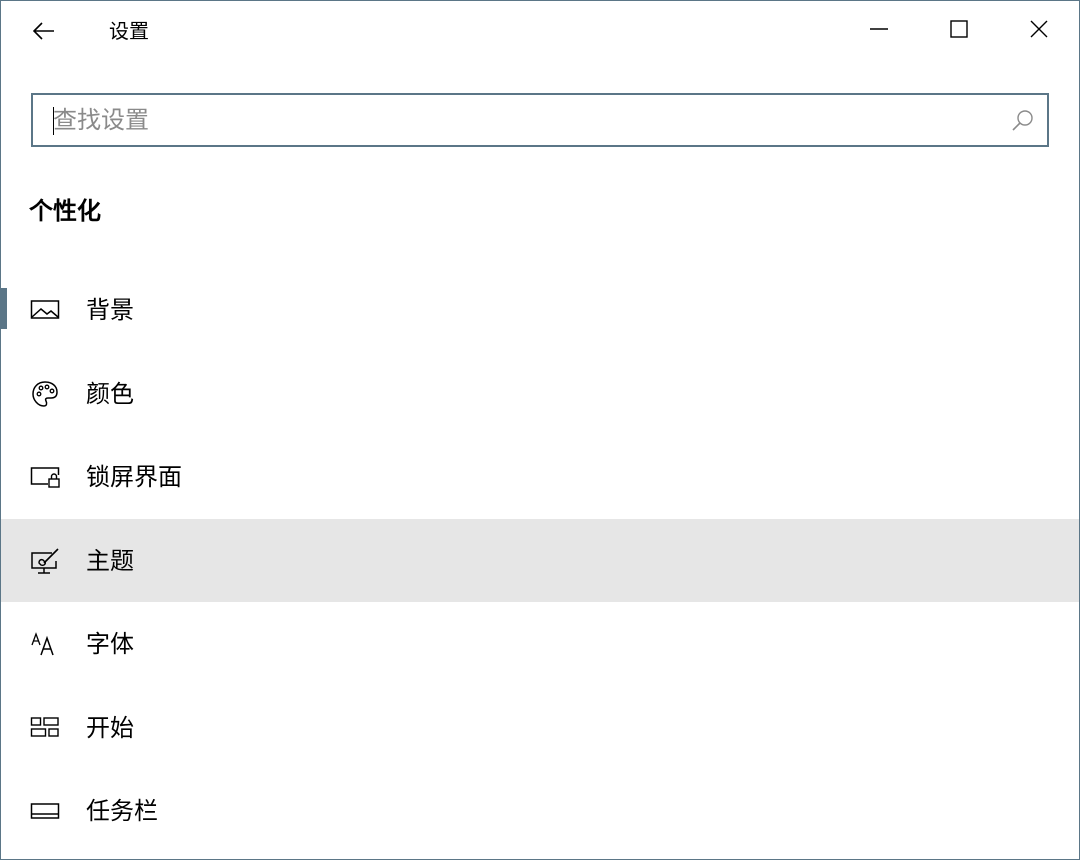 The image size is (1080, 860). Describe the element at coordinates (540, 644) in the screenshot. I see `nav-item-fonts: 字体` at that location.